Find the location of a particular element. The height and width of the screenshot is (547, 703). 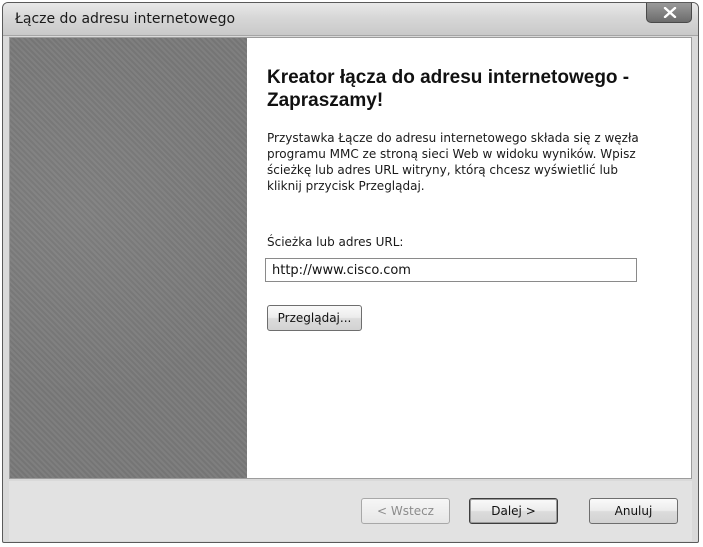

cancel-button: Anuluj is located at coordinates (633, 511).